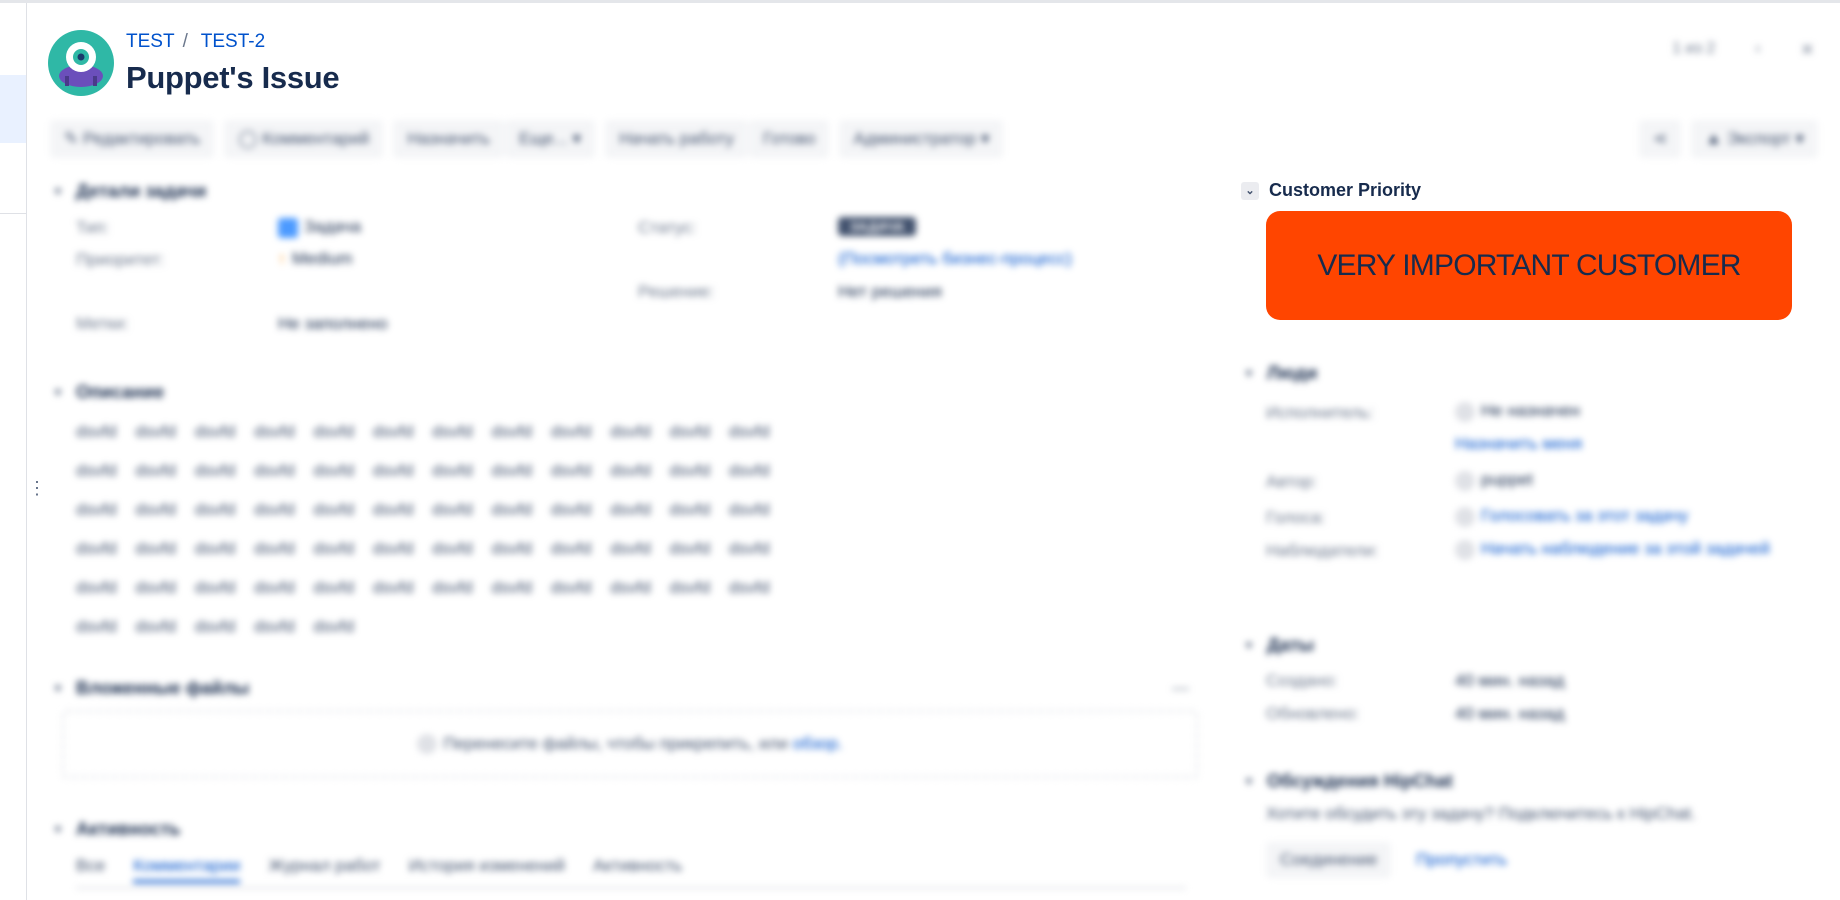 The image size is (1840, 900). I want to click on customer-priority-banner: VERY IMPORTANT CUSTOMER, so click(1529, 265).